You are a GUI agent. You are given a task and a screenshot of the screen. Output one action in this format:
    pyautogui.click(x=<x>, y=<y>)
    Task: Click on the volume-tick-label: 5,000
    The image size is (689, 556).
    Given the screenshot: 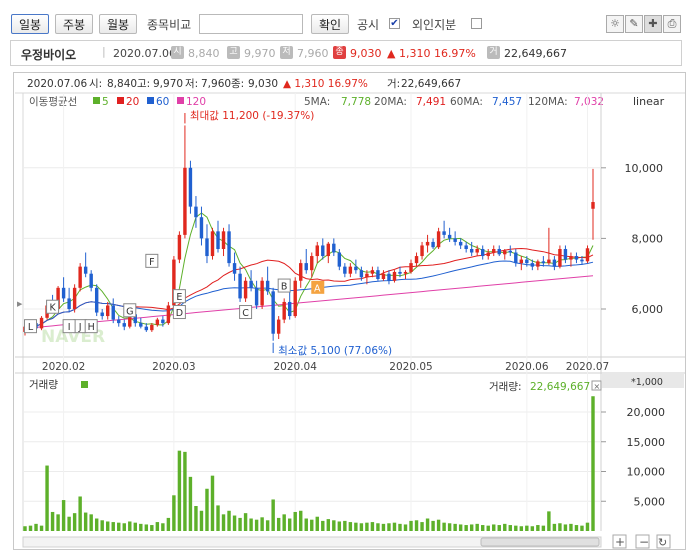 What is the action you would take?
    pyautogui.click(x=650, y=501)
    